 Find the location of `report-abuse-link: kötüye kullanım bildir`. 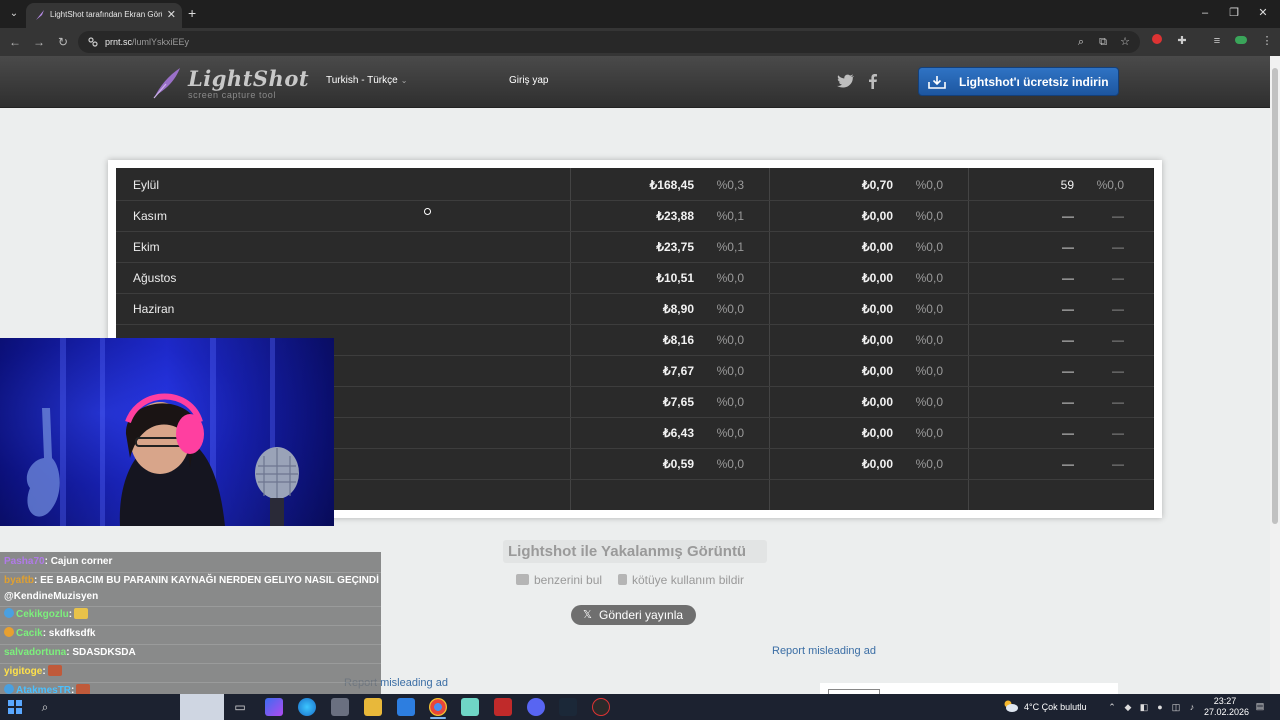

report-abuse-link: kötüye kullanım bildir is located at coordinates (681, 580).